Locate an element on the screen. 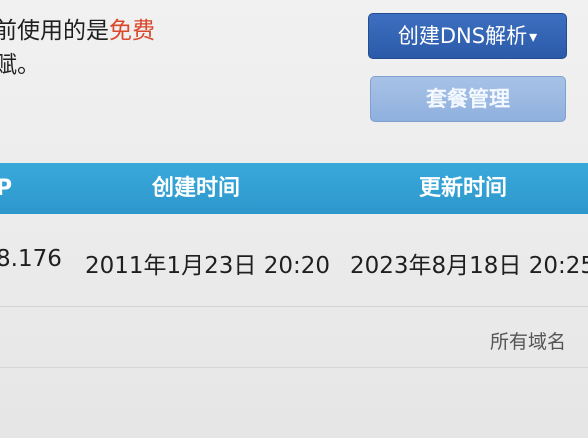 The width and height of the screenshot is (588, 438). all-domains-link: 所有域名 is located at coordinates (528, 340).